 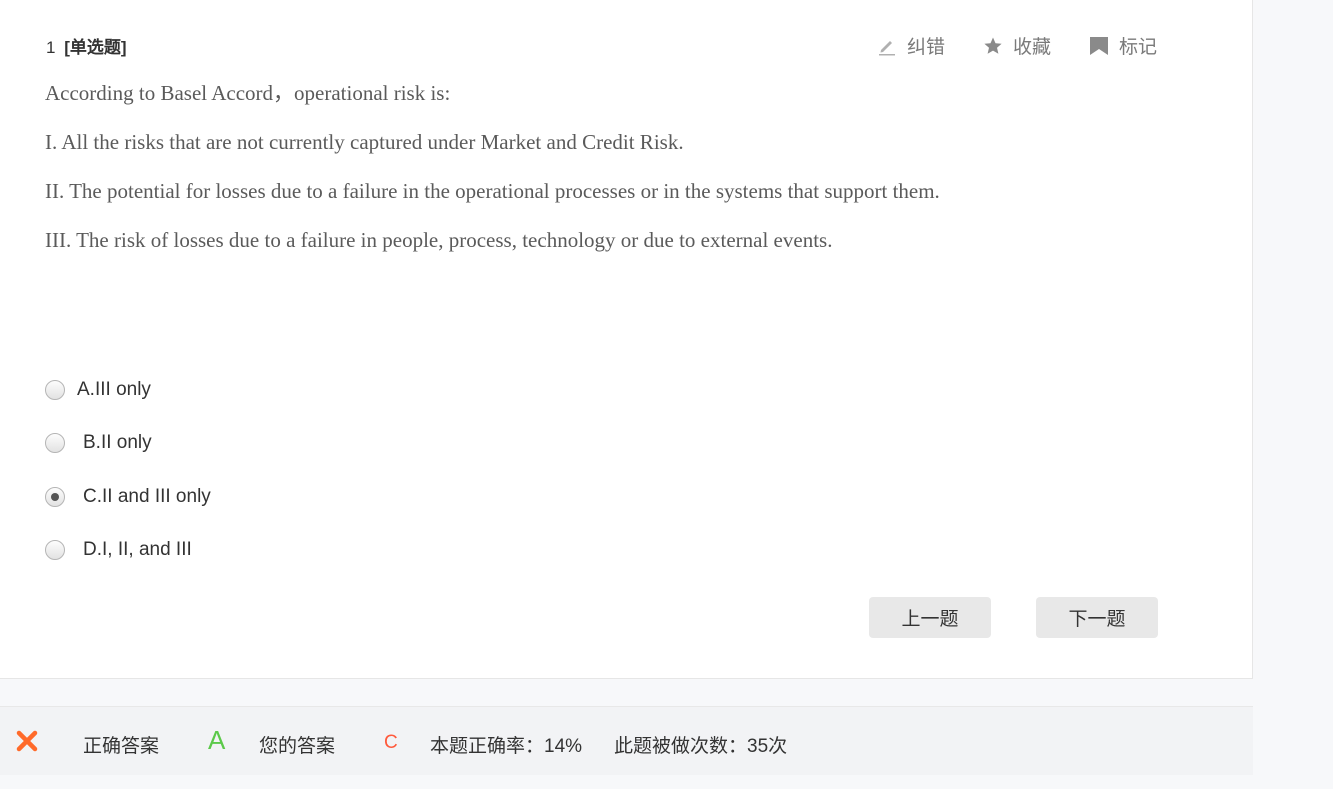 What do you see at coordinates (993, 46) in the screenshot?
I see `star-icon` at bounding box center [993, 46].